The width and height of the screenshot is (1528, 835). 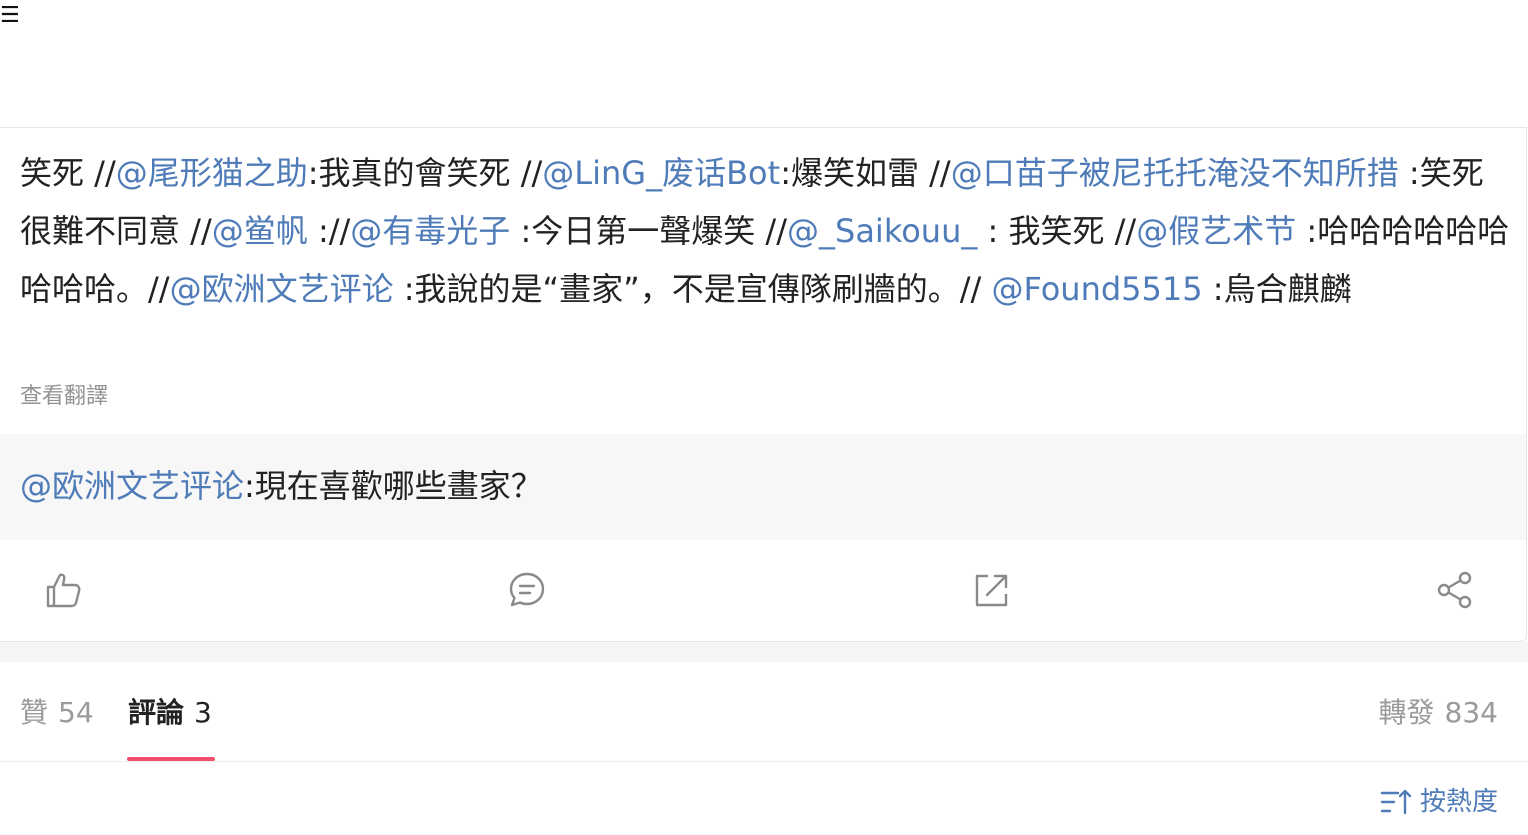 I want to click on active-tab-indicator, so click(x=171, y=759).